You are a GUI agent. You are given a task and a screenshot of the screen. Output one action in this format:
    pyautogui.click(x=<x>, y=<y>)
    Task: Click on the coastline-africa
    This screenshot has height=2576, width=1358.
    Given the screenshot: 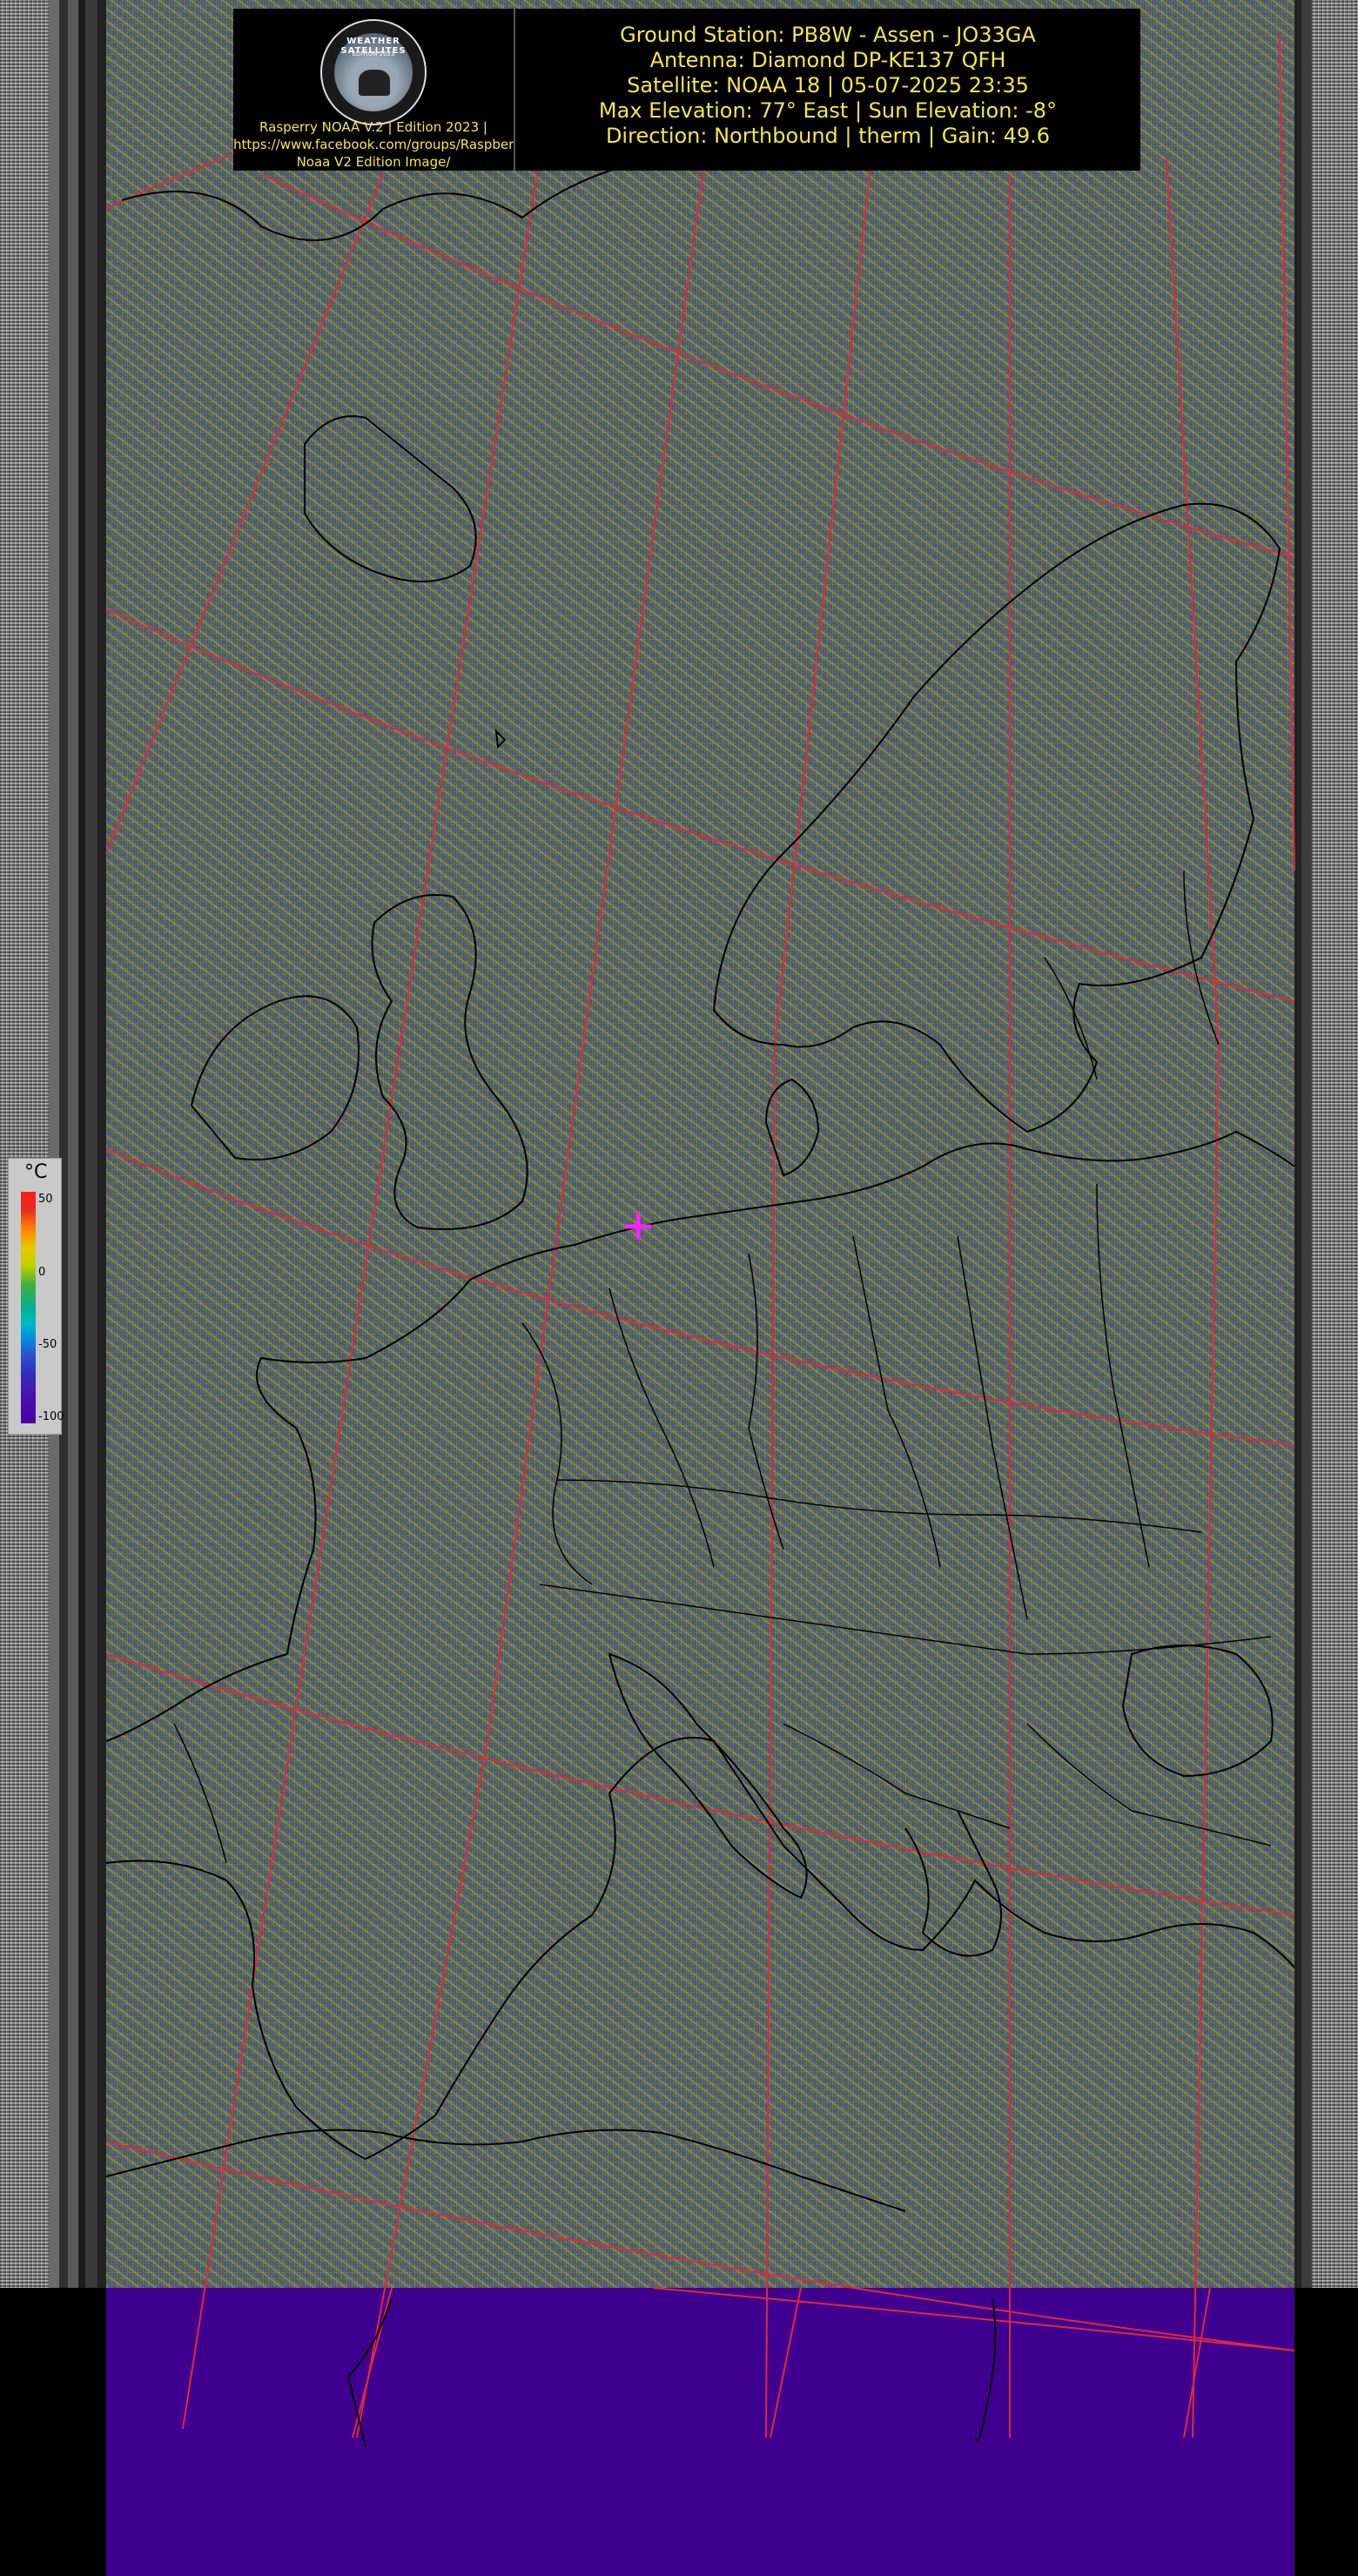 What is the action you would take?
    pyautogui.click(x=505, y=2170)
    